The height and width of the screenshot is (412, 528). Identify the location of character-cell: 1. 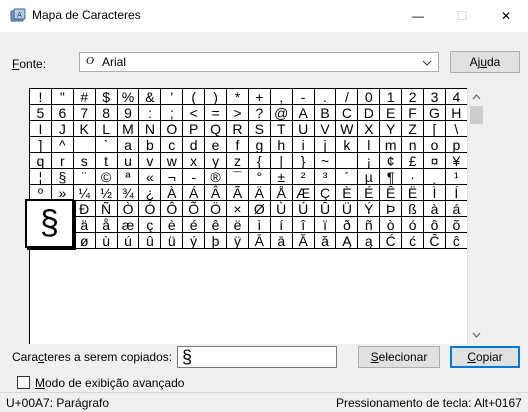
(391, 97).